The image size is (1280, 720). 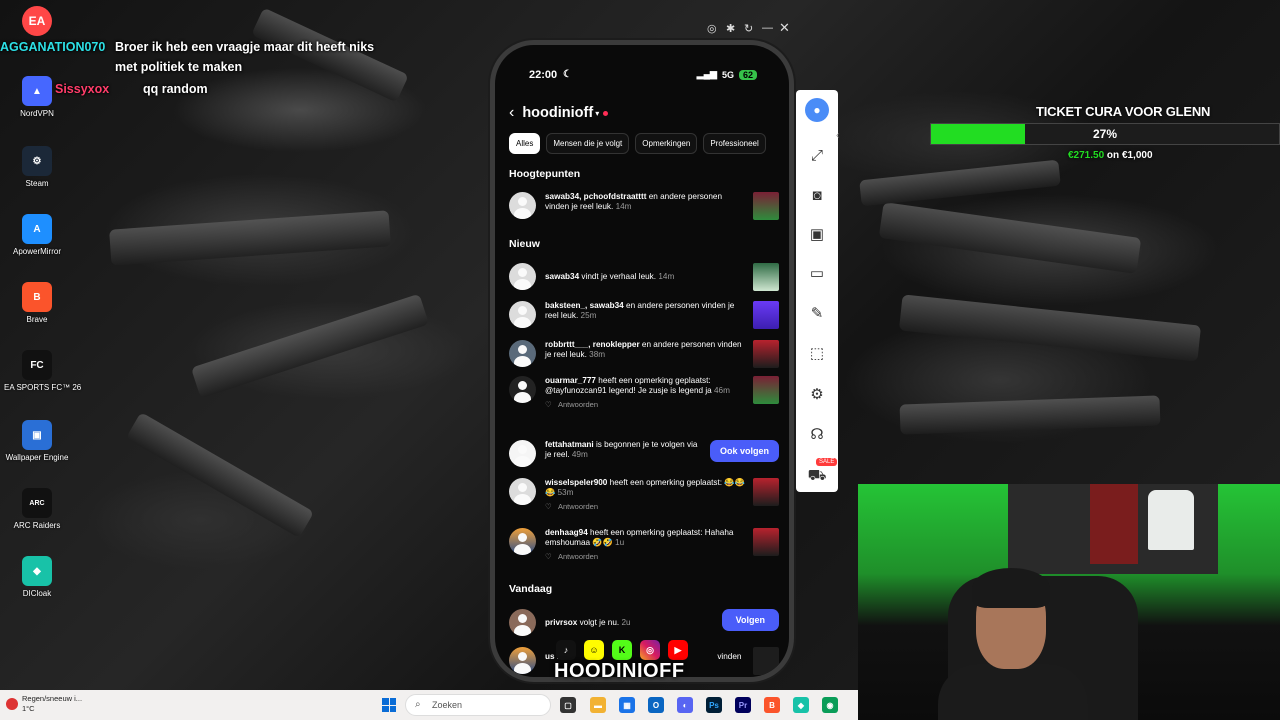 What do you see at coordinates (817, 235) in the screenshot?
I see `record-icon: ▣` at bounding box center [817, 235].